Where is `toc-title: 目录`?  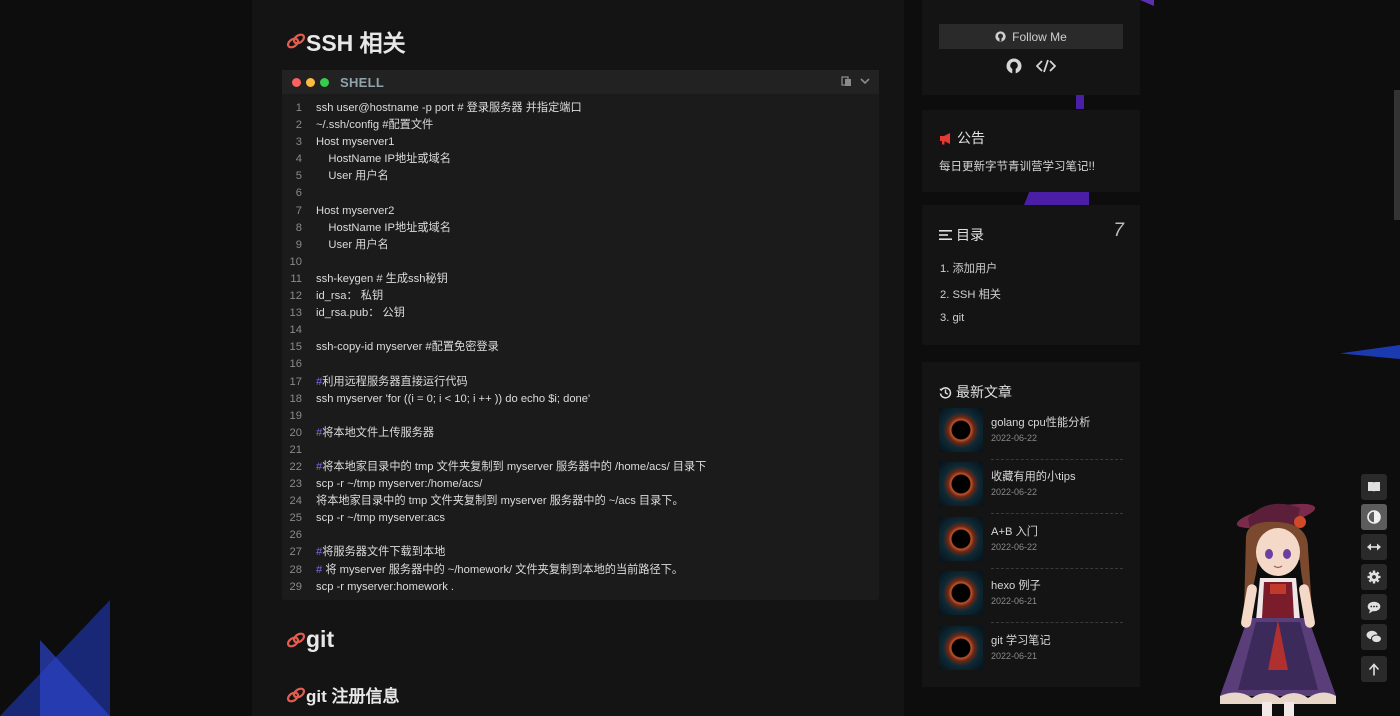 toc-title: 目录 is located at coordinates (961, 235).